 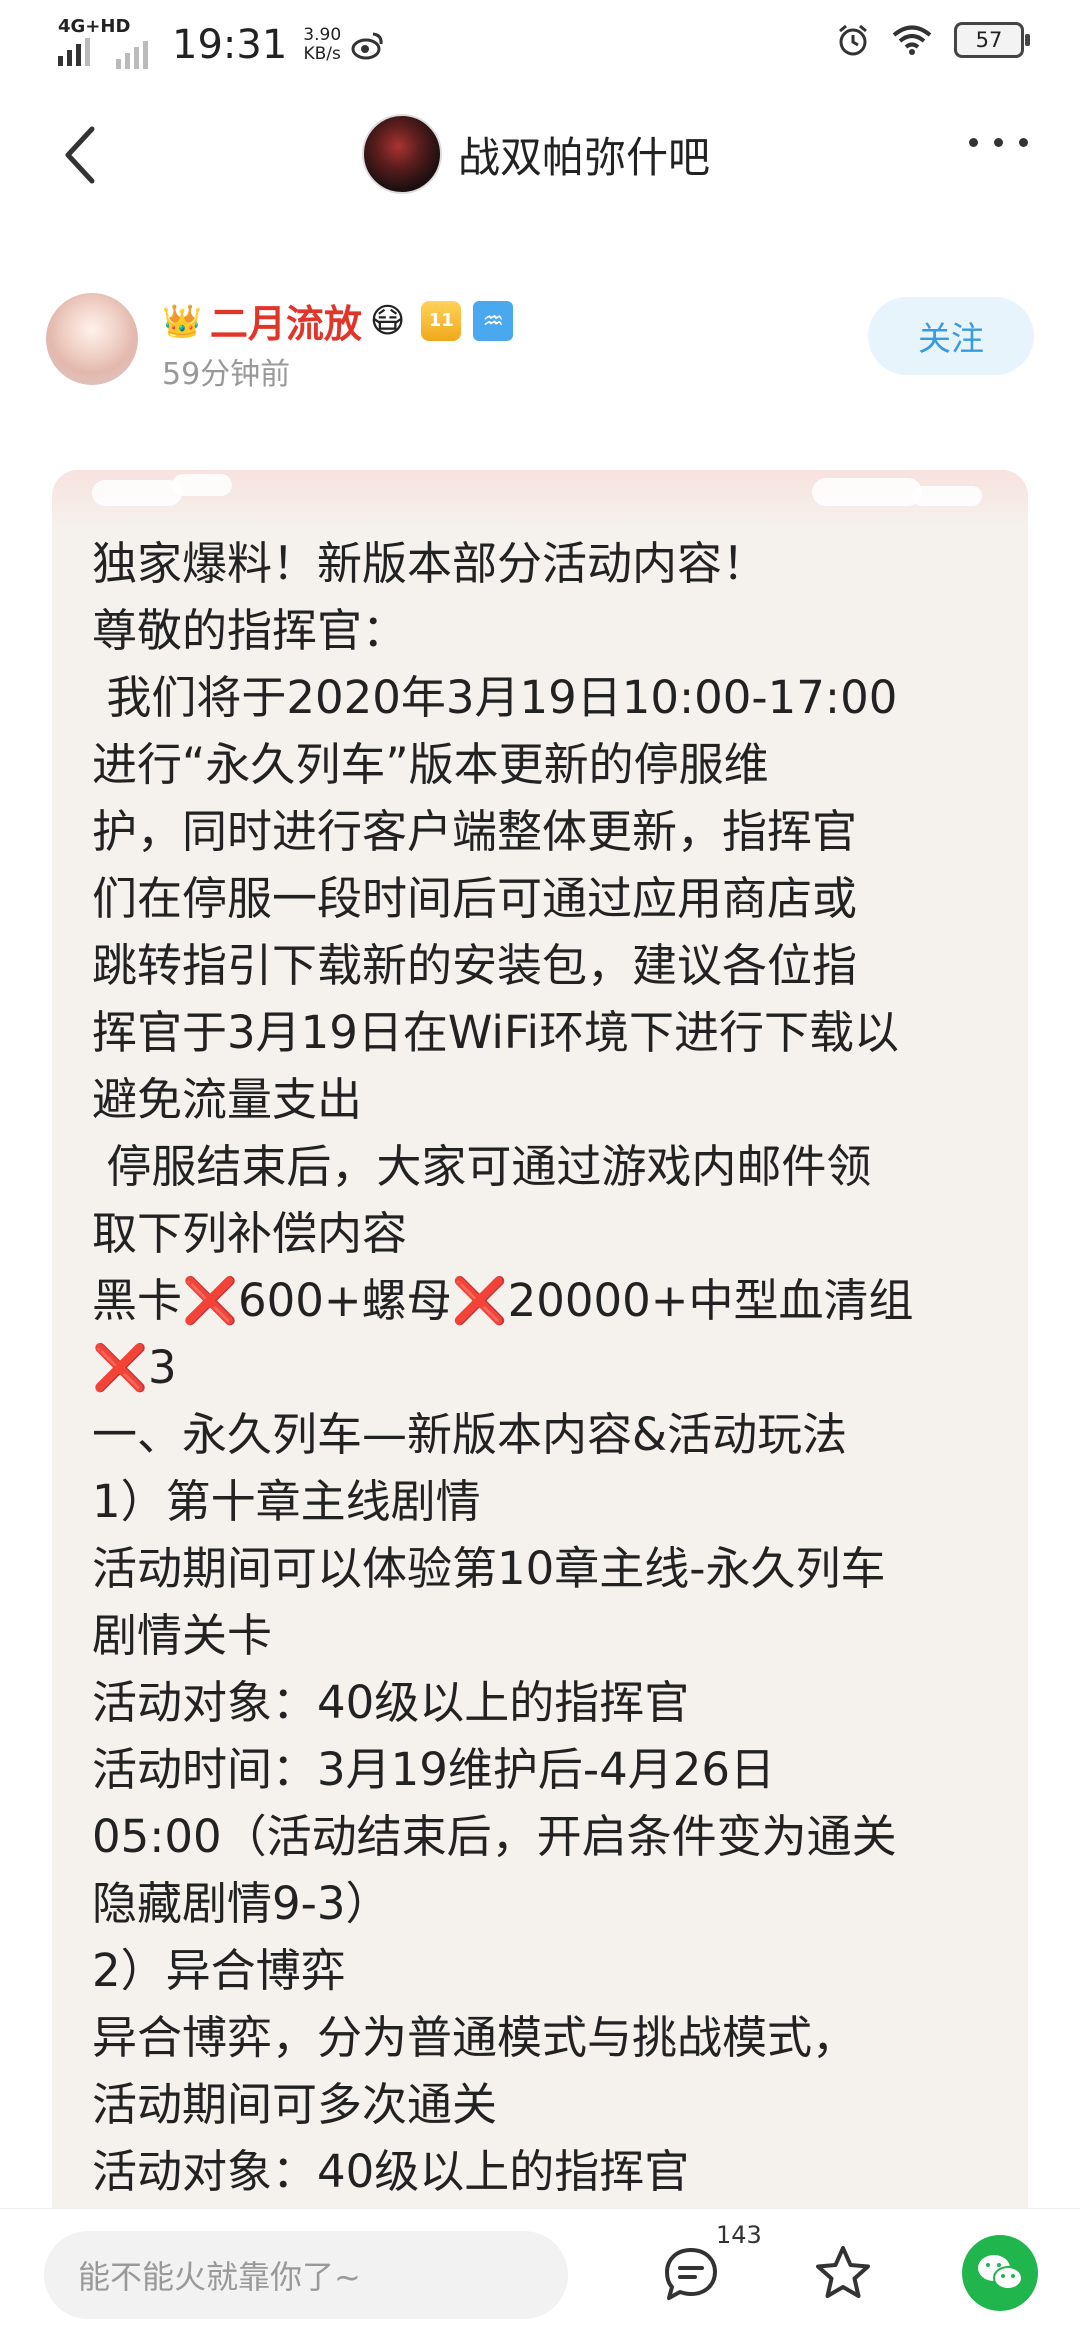 I want to click on comment-button, so click(x=691, y=2274).